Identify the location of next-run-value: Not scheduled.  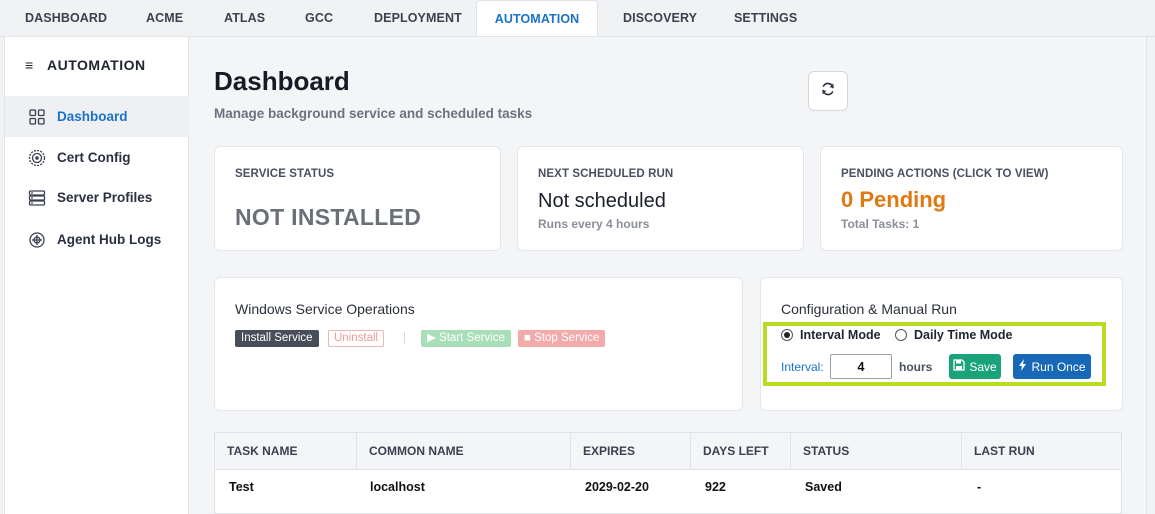
(602, 201).